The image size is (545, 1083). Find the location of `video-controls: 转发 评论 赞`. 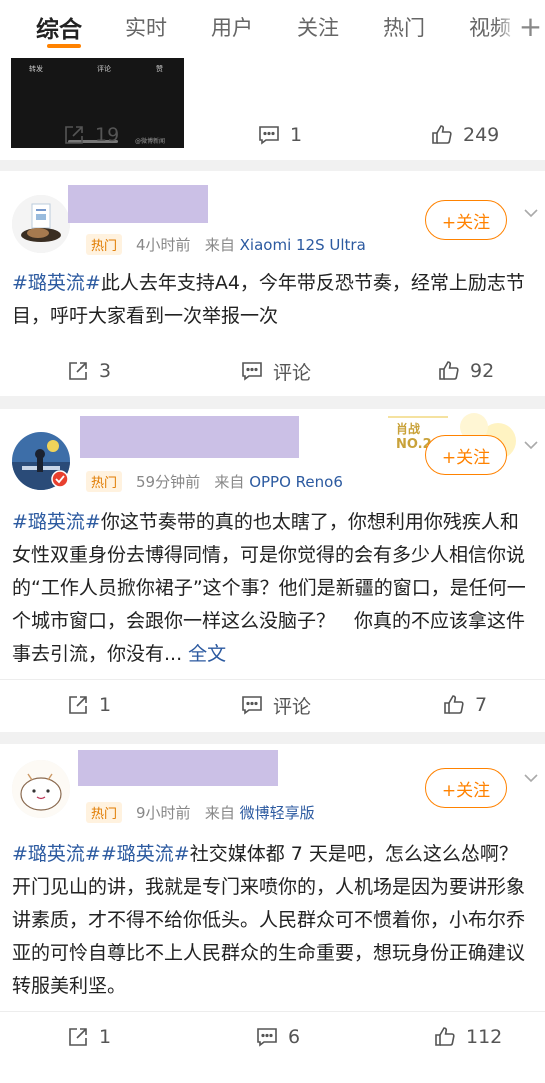

video-controls: 转发 评论 赞 is located at coordinates (97, 69).